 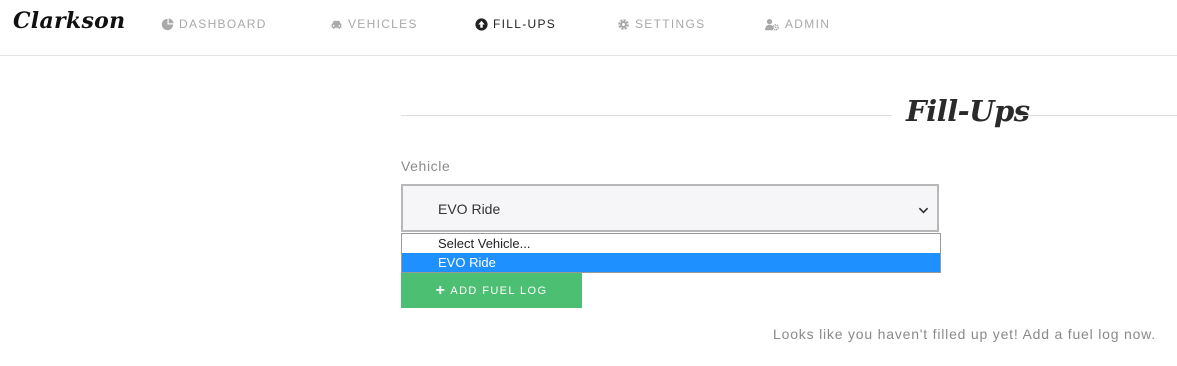 What do you see at coordinates (772, 24) in the screenshot?
I see `user-gear-icon` at bounding box center [772, 24].